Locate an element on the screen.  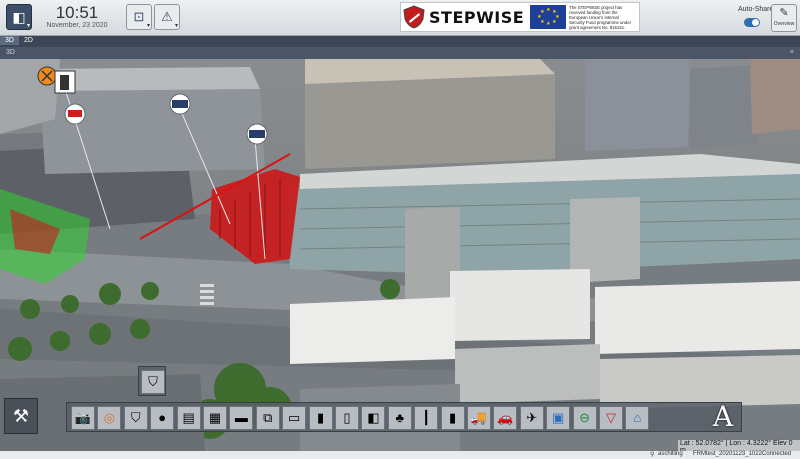
view-tabs: 3D 2D is located at coordinates (400, 41).